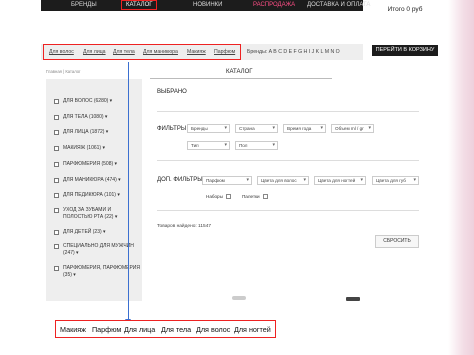  I want to click on filter-season-select: Время года, so click(304, 128).